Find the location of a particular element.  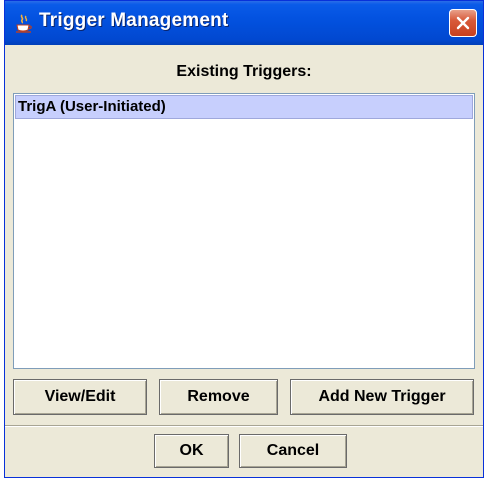

existing-triggers-label: Existing Triggers: is located at coordinates (244, 71).